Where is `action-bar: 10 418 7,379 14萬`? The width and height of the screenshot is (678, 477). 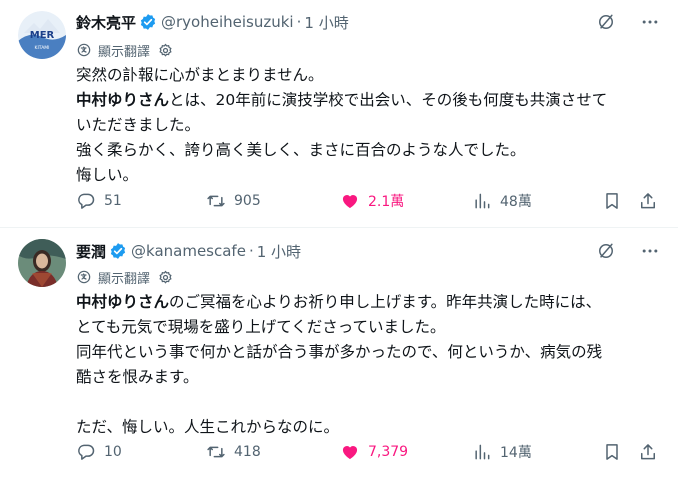 action-bar: 10 418 7,379 14萬 is located at coordinates (368, 452).